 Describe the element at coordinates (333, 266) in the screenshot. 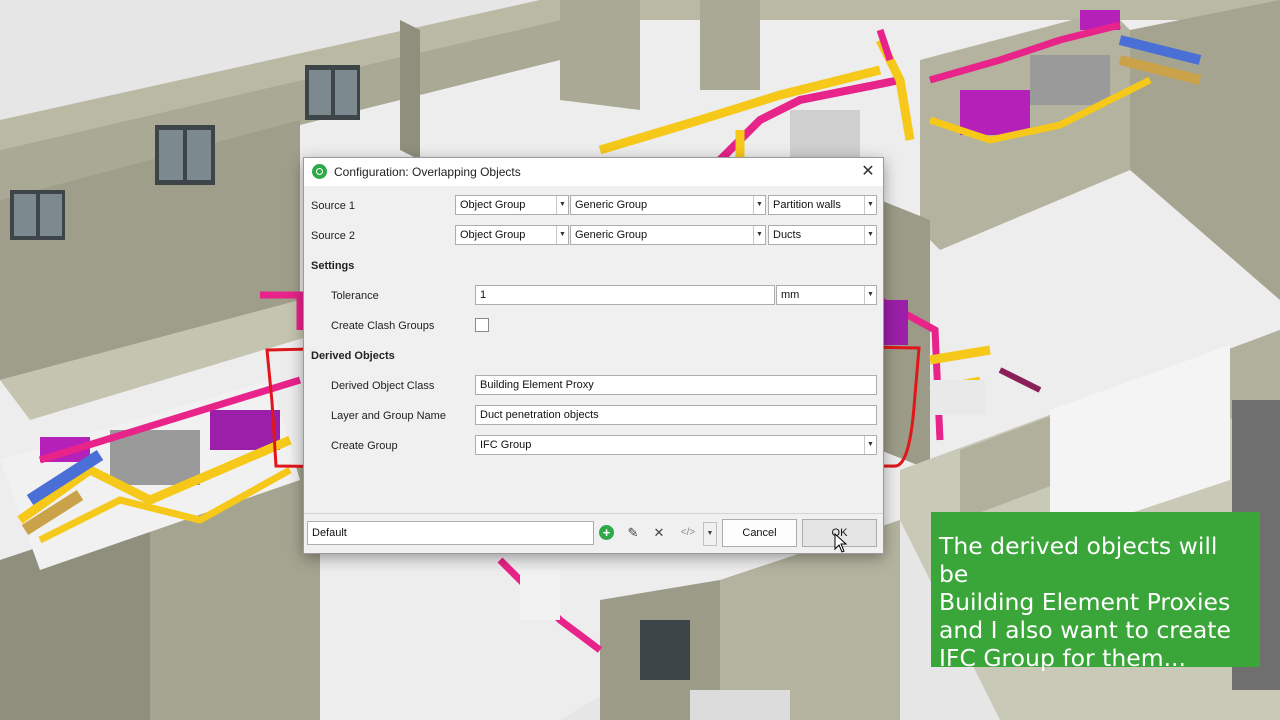

I see `settings-heading: Settings` at that location.